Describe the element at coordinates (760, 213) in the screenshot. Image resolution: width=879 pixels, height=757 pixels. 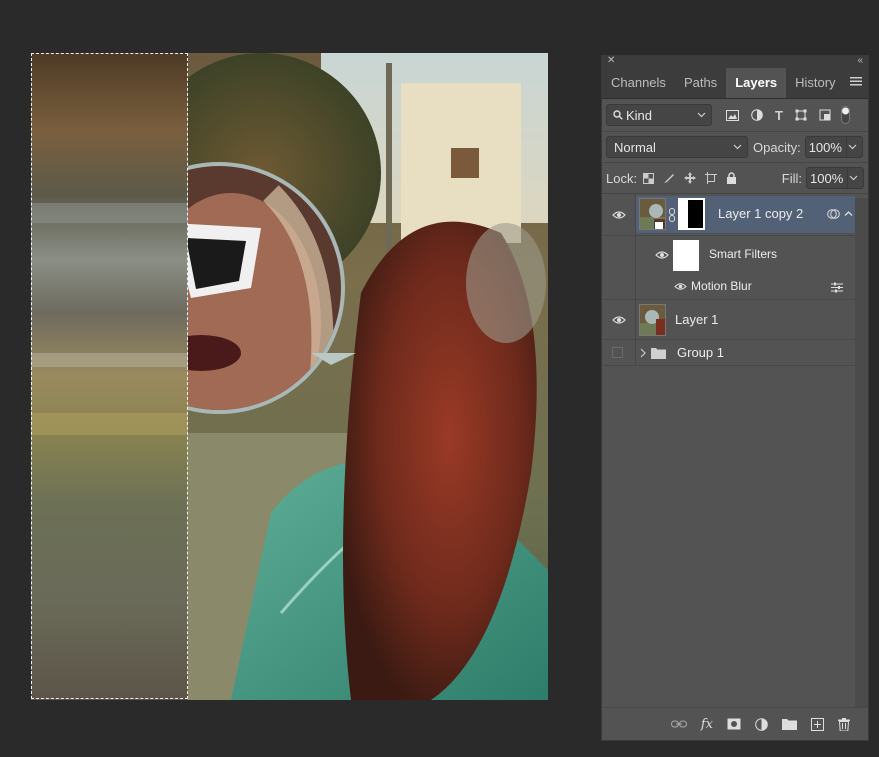
I see `layer-name: Layer 1 copy 2` at that location.